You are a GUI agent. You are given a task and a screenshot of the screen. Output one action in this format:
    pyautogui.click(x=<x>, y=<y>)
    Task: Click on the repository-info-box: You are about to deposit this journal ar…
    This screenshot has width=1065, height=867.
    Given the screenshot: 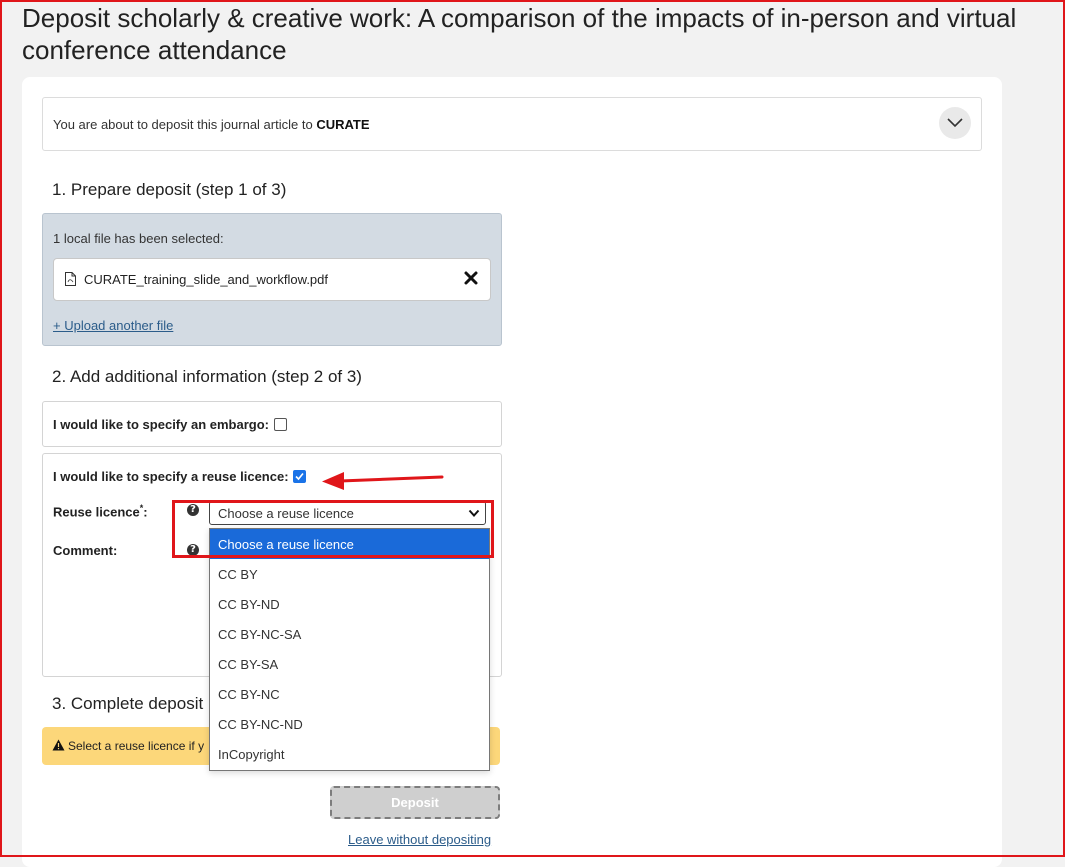 What is the action you would take?
    pyautogui.click(x=512, y=124)
    